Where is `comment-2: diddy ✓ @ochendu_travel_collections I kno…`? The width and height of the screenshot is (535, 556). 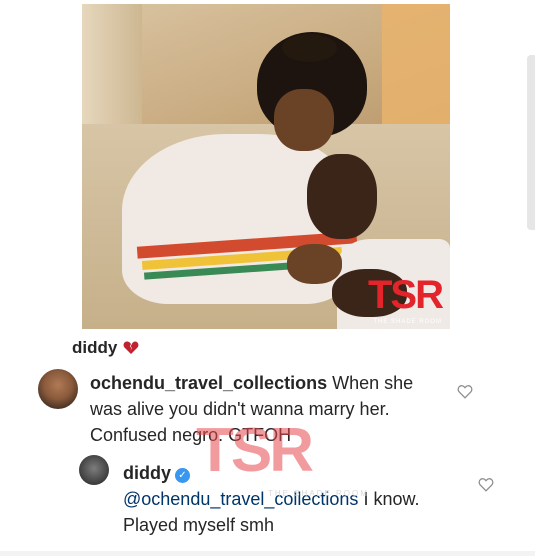 comment-2: diddy ✓ @ochendu_travel_collections I kno… is located at coordinates (283, 499).